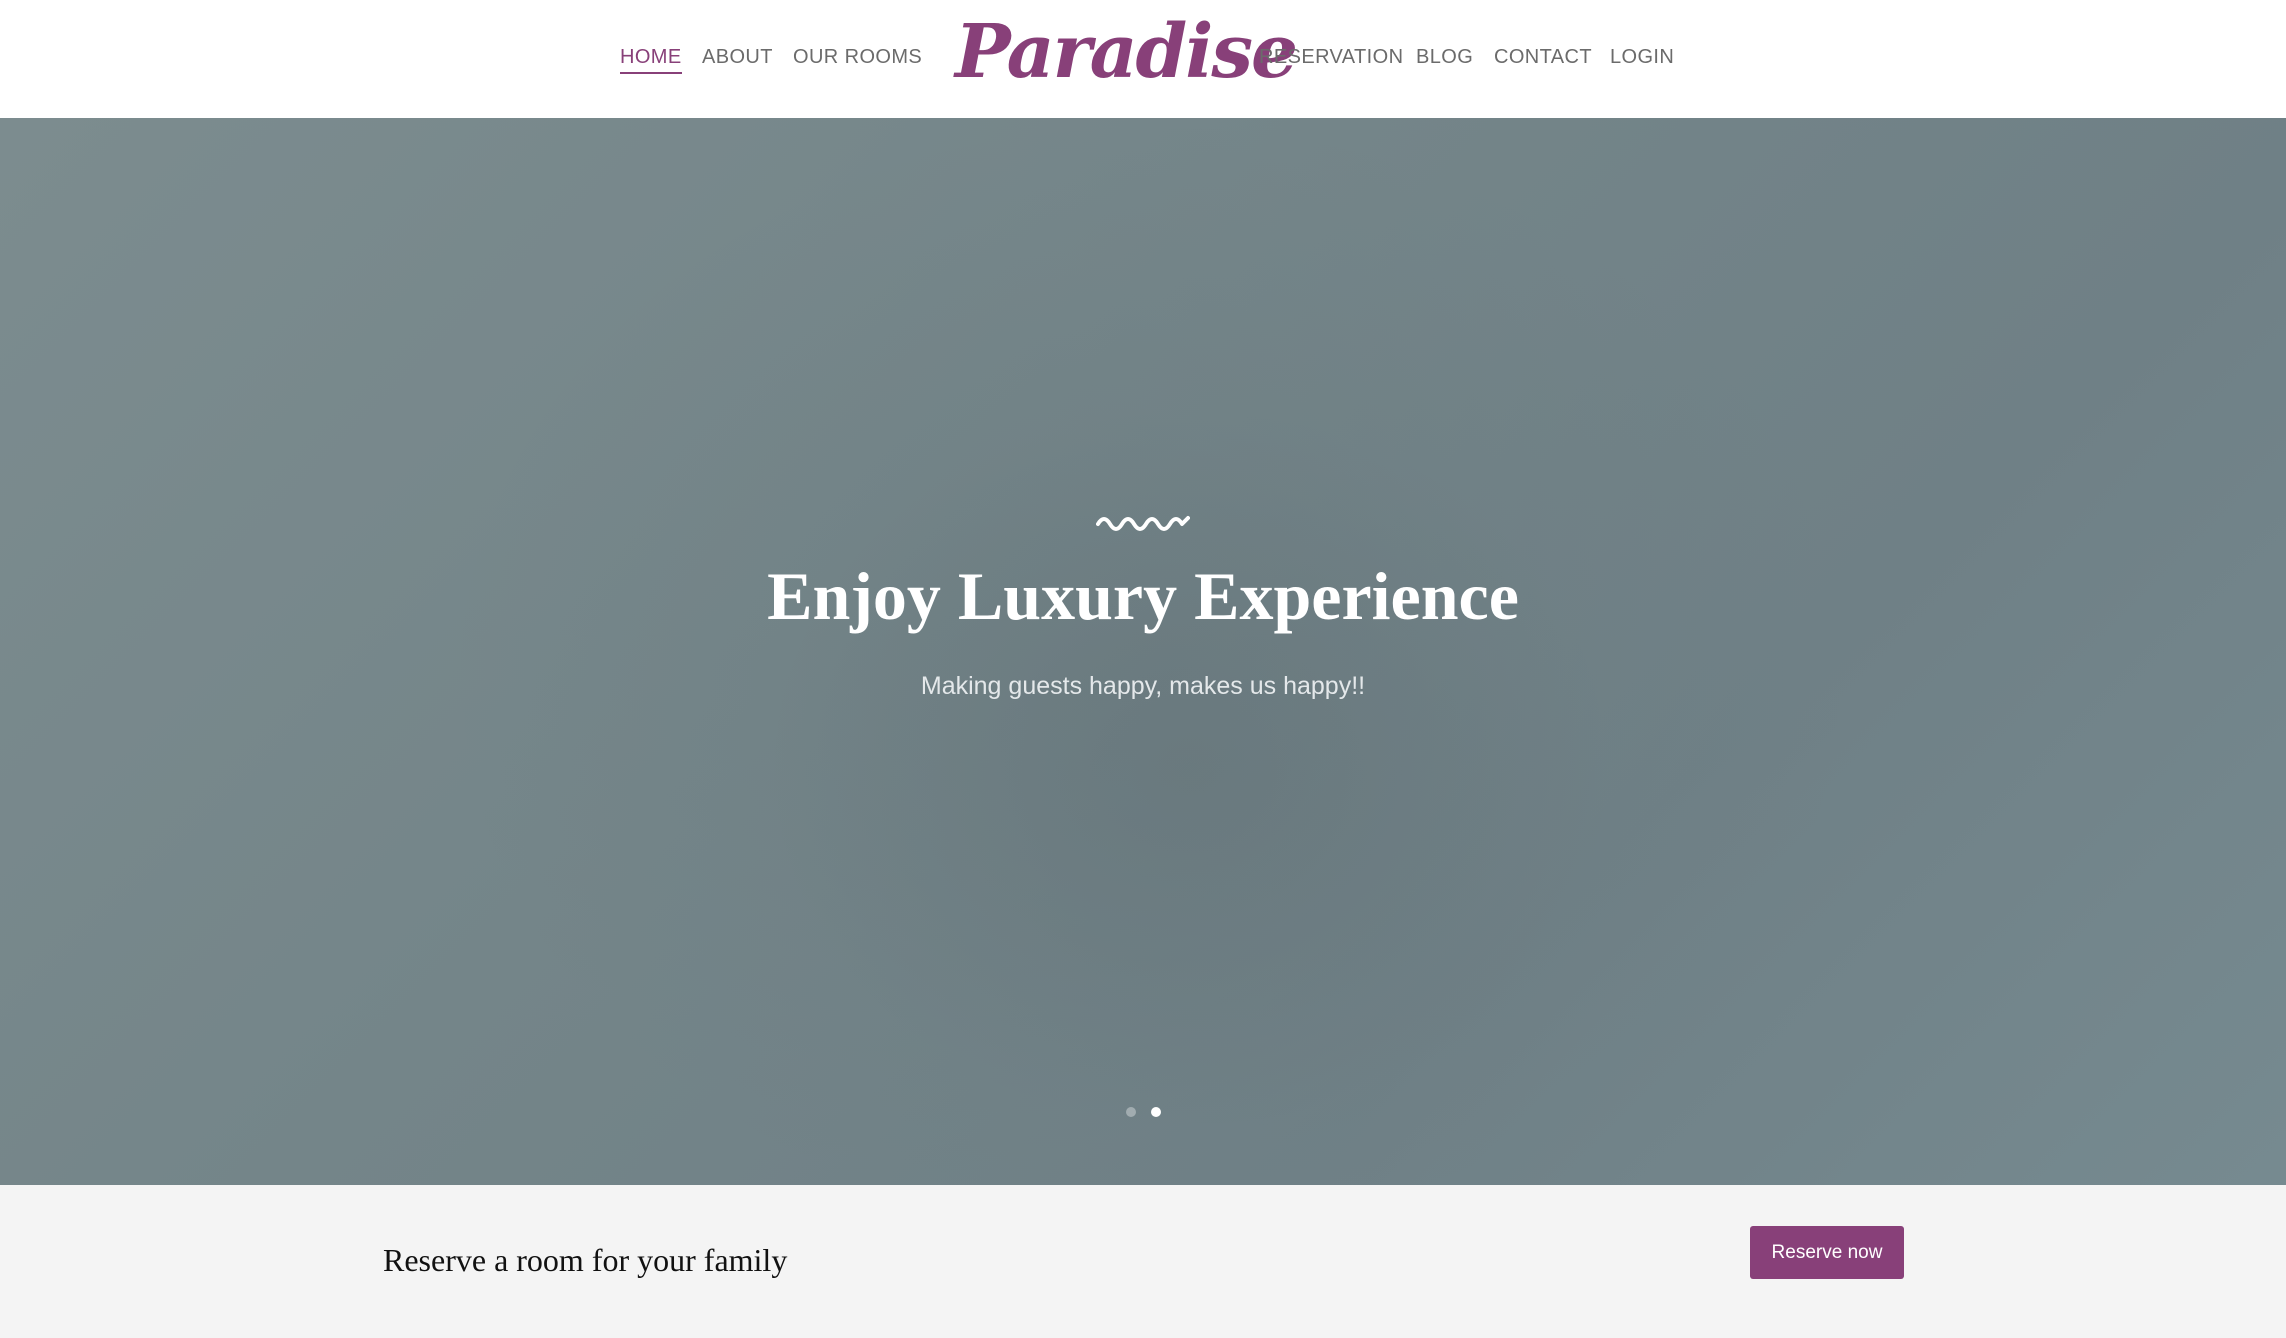 The width and height of the screenshot is (2286, 1338). What do you see at coordinates (651, 59) in the screenshot?
I see `nav-home: HOME` at bounding box center [651, 59].